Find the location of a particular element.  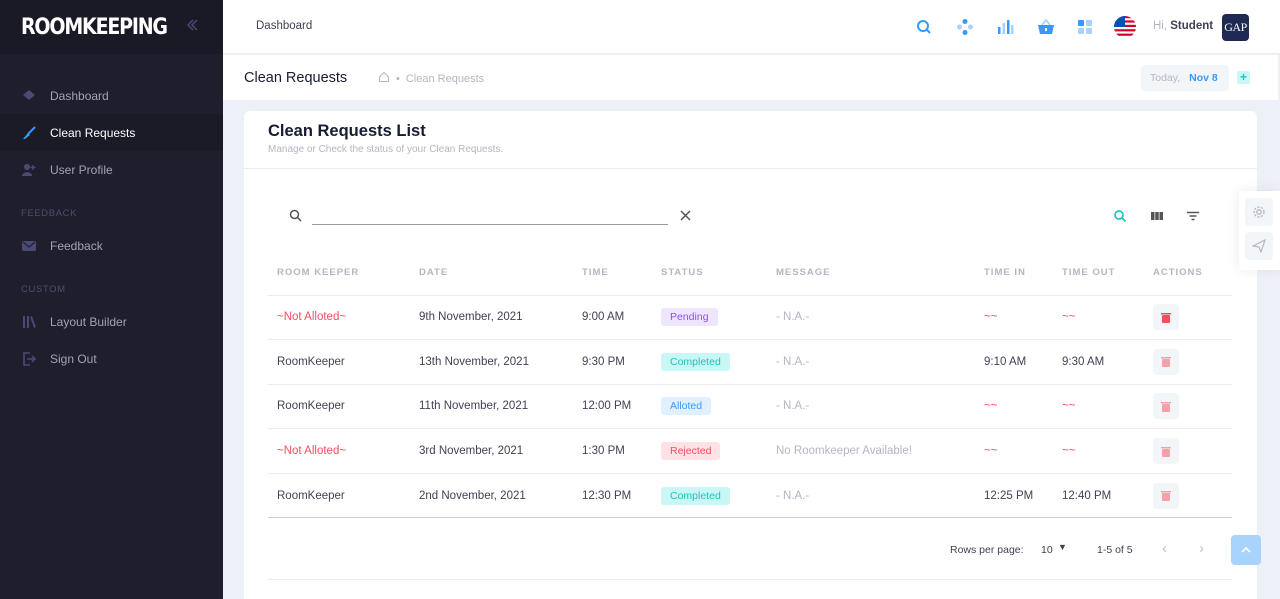

status-badge: Pending is located at coordinates (689, 317).